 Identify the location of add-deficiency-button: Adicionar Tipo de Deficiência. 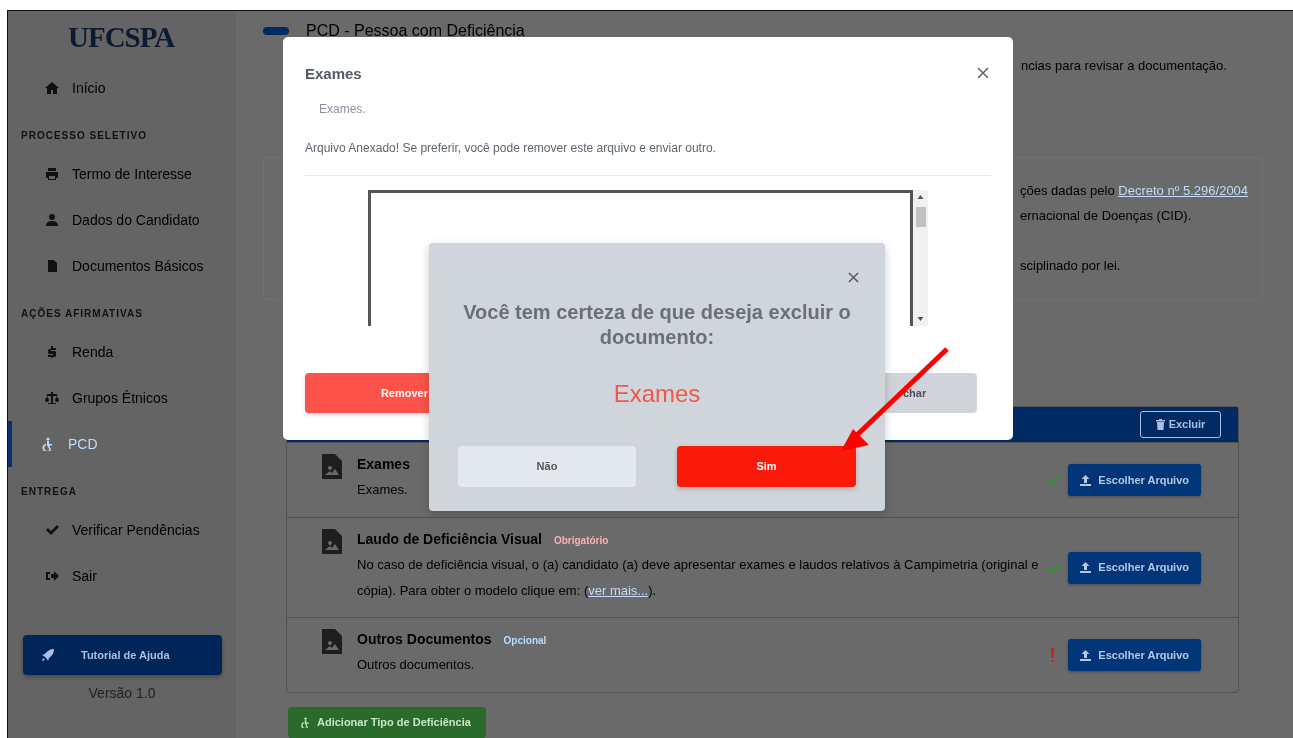
(387, 722).